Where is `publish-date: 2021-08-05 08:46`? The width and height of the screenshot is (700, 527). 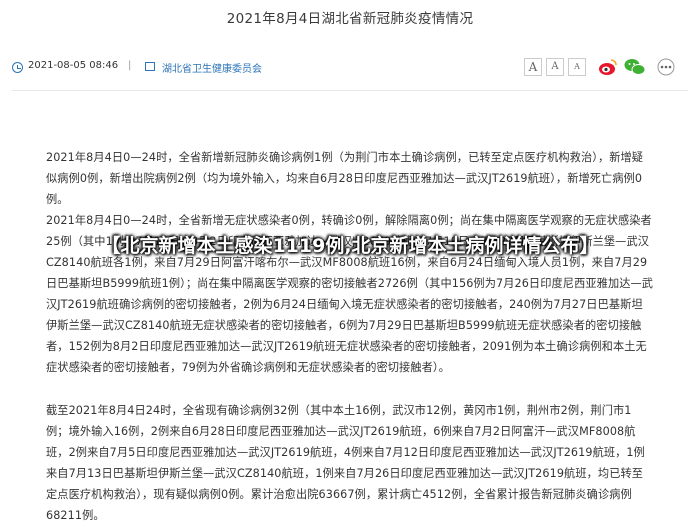
publish-date: 2021-08-05 08:46 is located at coordinates (73, 65).